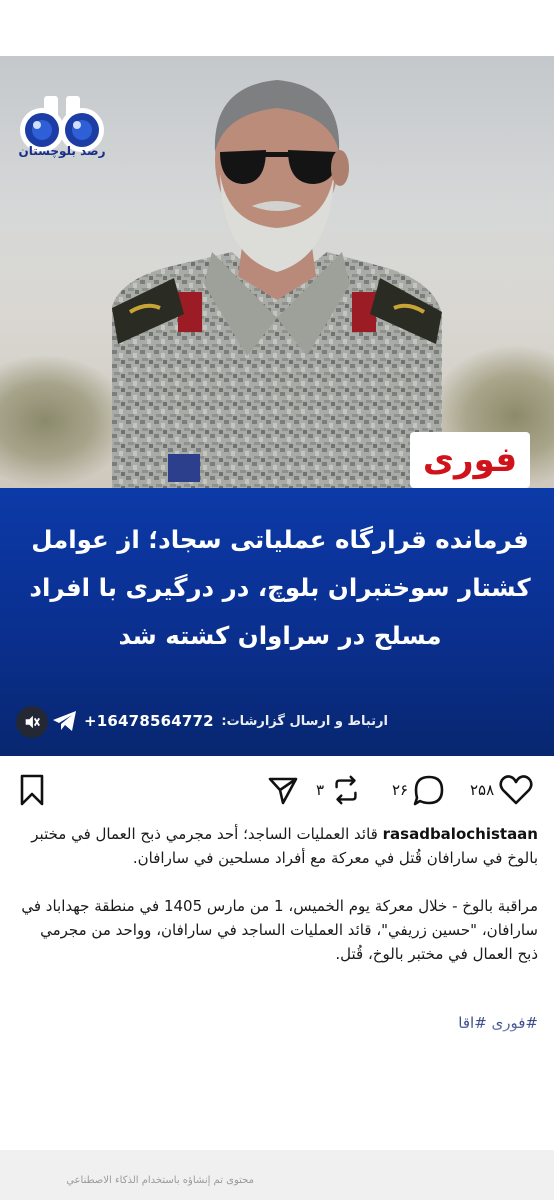 The image size is (554, 1200). What do you see at coordinates (277, 1034) in the screenshot?
I see `caption-fade` at bounding box center [277, 1034].